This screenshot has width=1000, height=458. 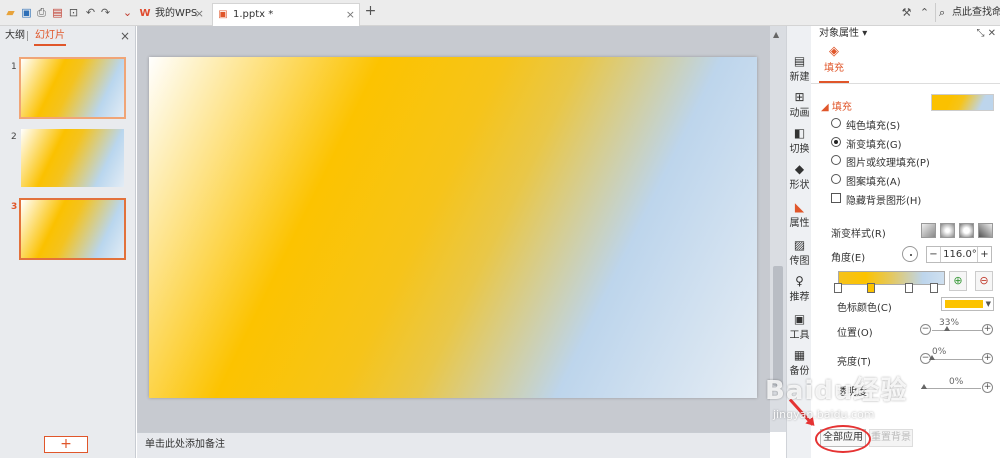 What do you see at coordinates (223, 14) in the screenshot?
I see `pptx-file-icon: ▣` at bounding box center [223, 14].